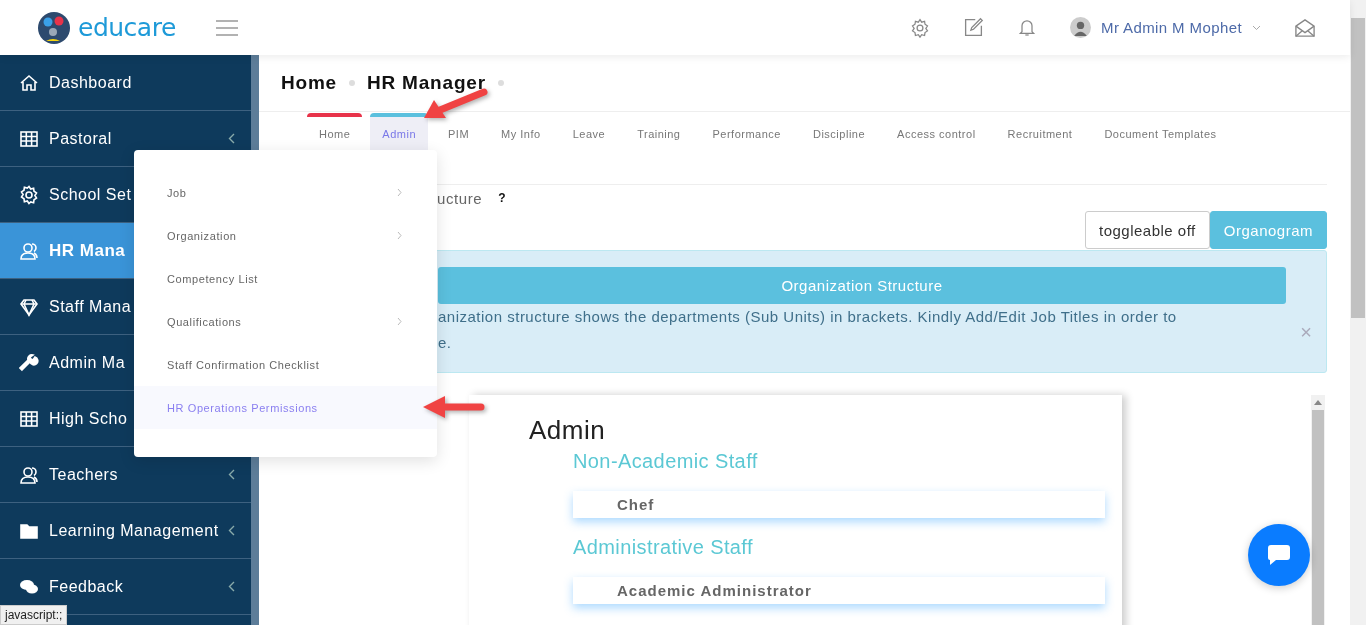  I want to click on settings-icon, so click(920, 27).